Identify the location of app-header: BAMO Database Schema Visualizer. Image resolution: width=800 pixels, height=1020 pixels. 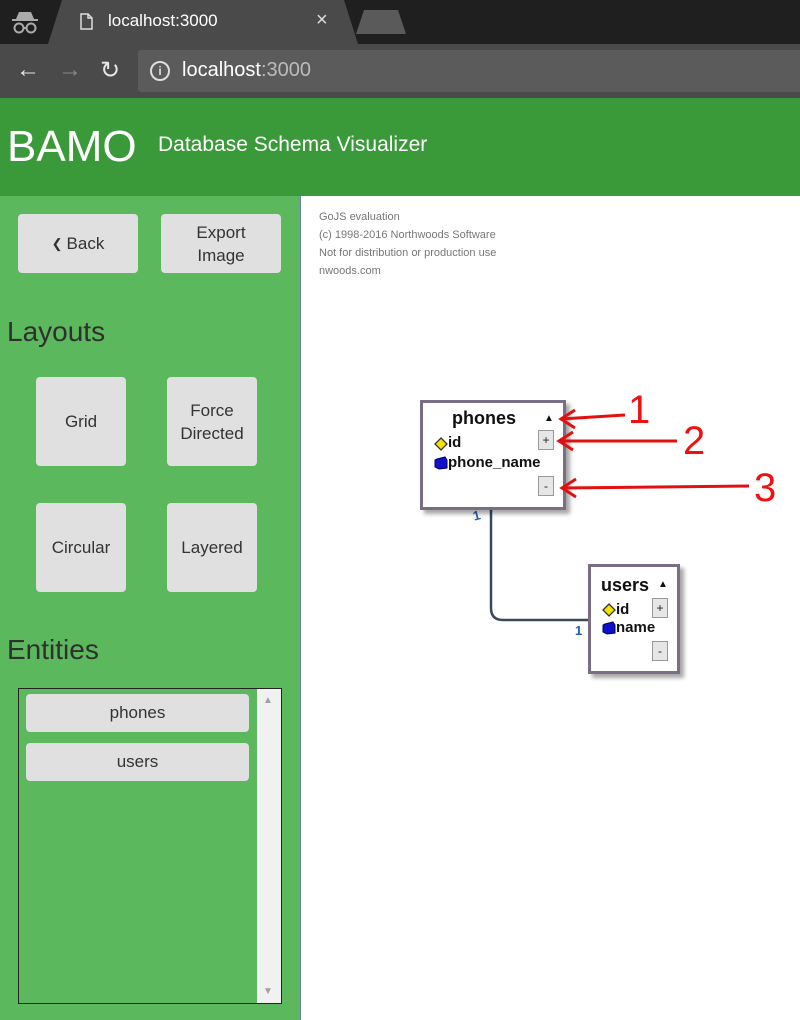
(400, 147).